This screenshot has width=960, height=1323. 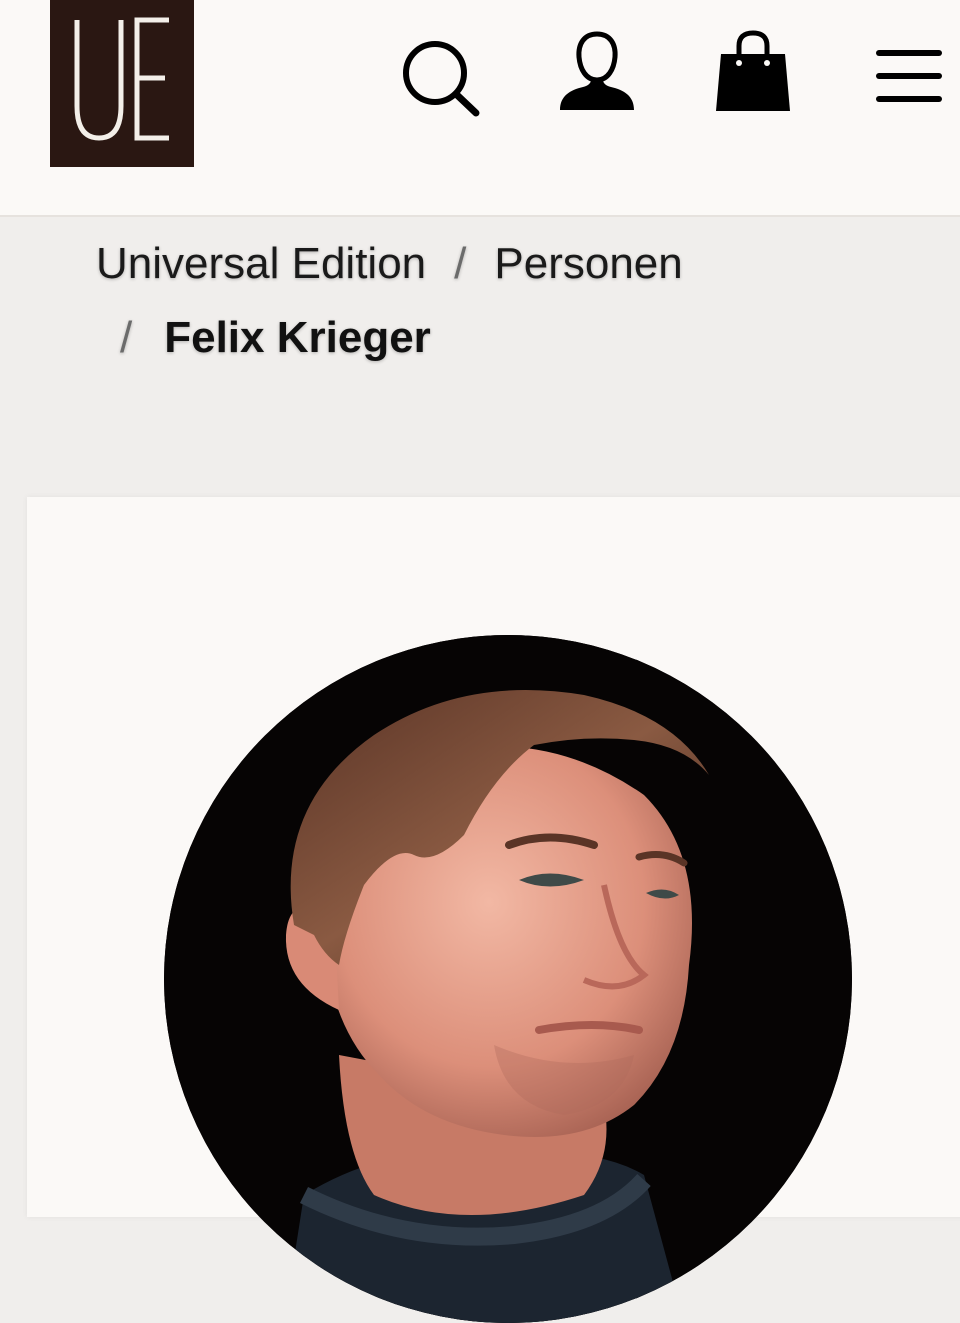 I want to click on breadcrumb-line: Universal Edition / Personen, so click(x=389, y=264).